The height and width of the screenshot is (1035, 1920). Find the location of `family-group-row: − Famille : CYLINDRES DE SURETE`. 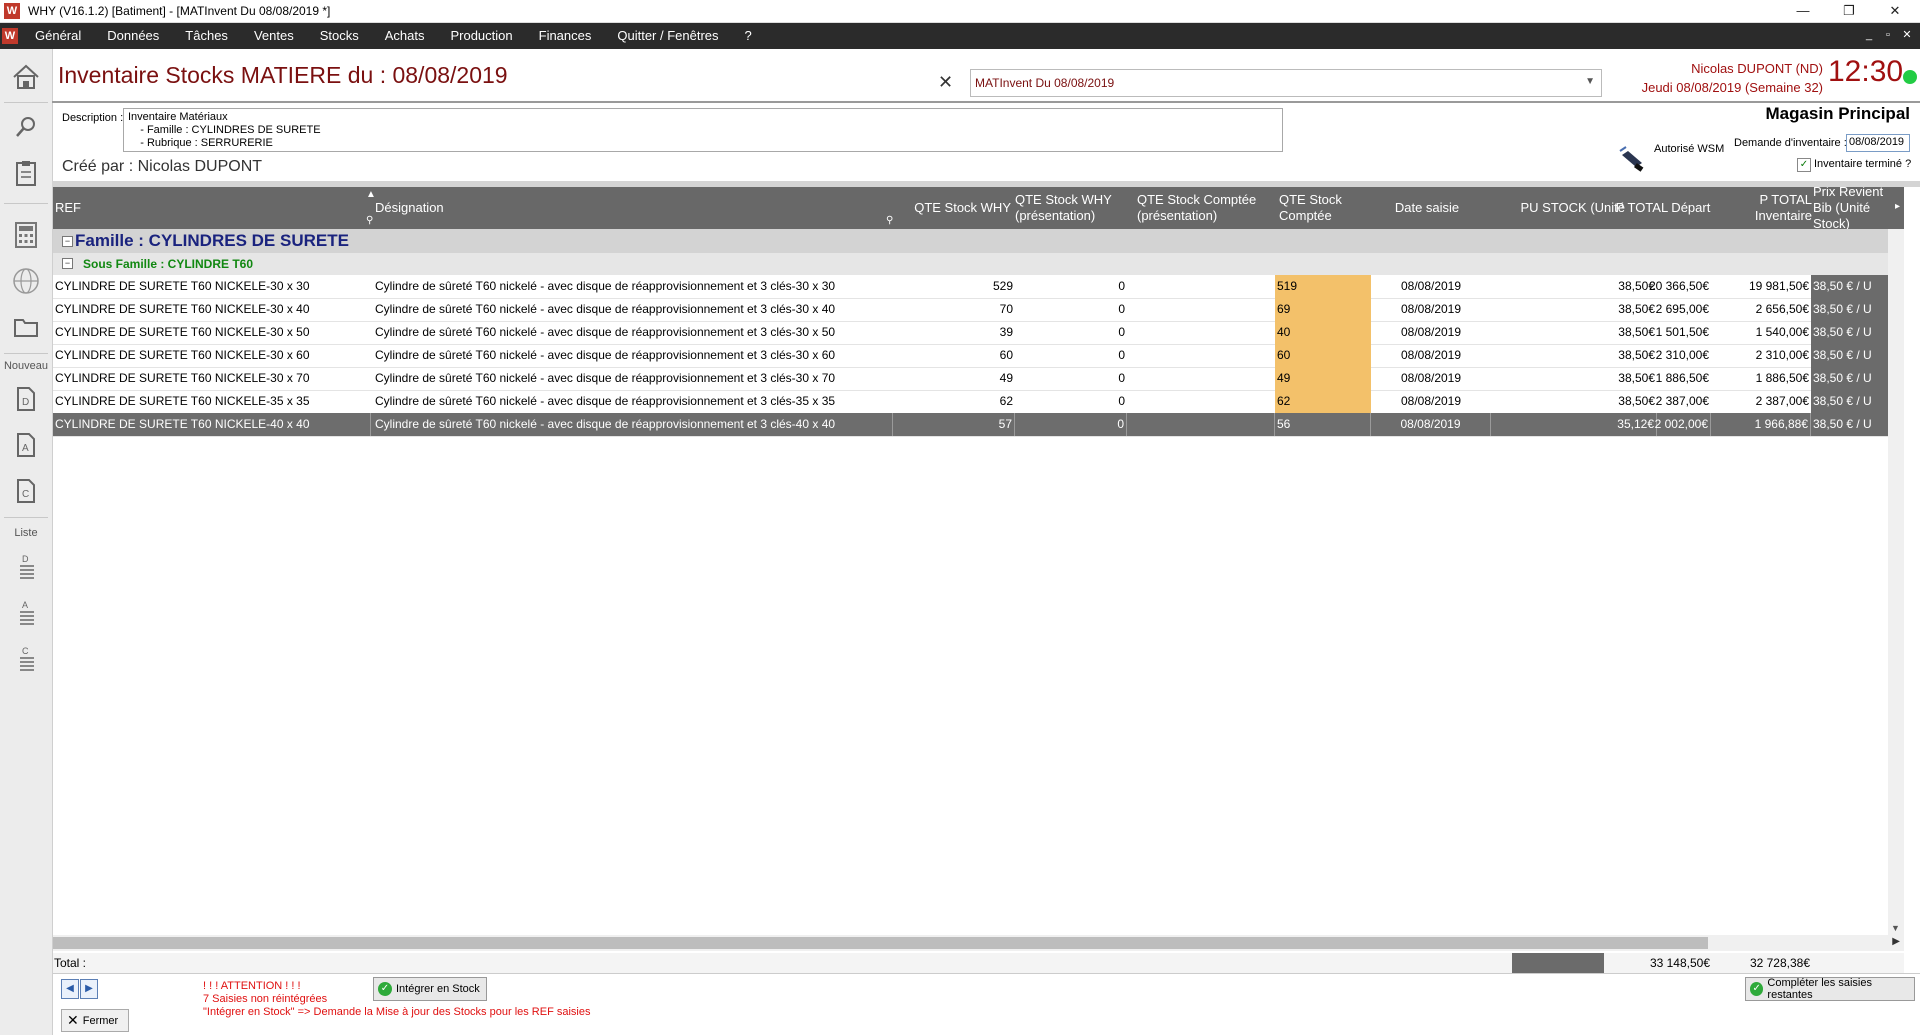

family-group-row: − Famille : CYLINDRES DE SURETE is located at coordinates (978, 241).